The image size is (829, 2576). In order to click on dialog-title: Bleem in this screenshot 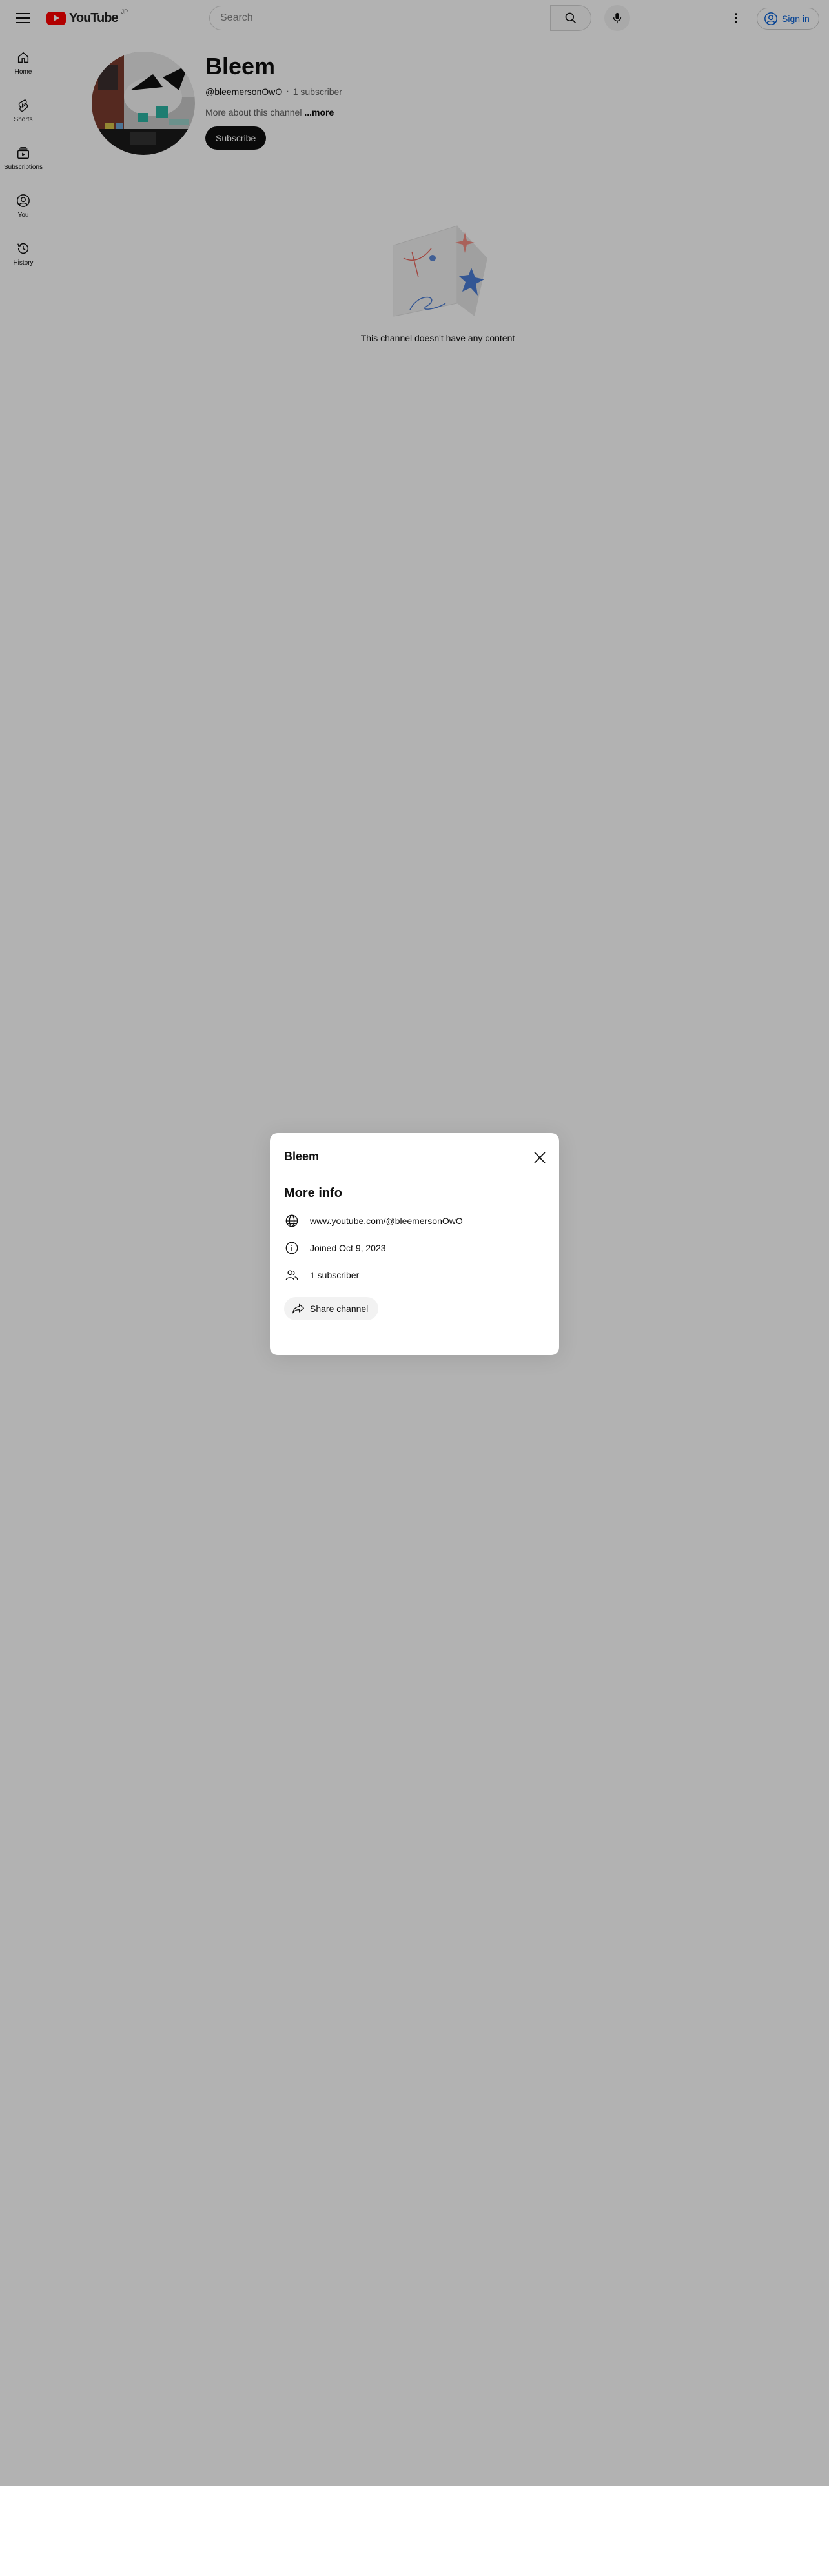, I will do `click(302, 1156)`.